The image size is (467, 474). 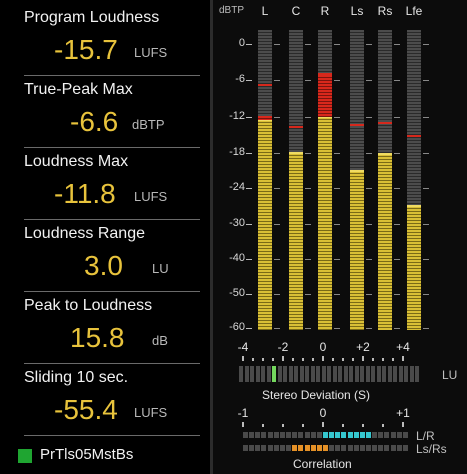 What do you see at coordinates (160, 340) in the screenshot?
I see `metric-unit: dB` at bounding box center [160, 340].